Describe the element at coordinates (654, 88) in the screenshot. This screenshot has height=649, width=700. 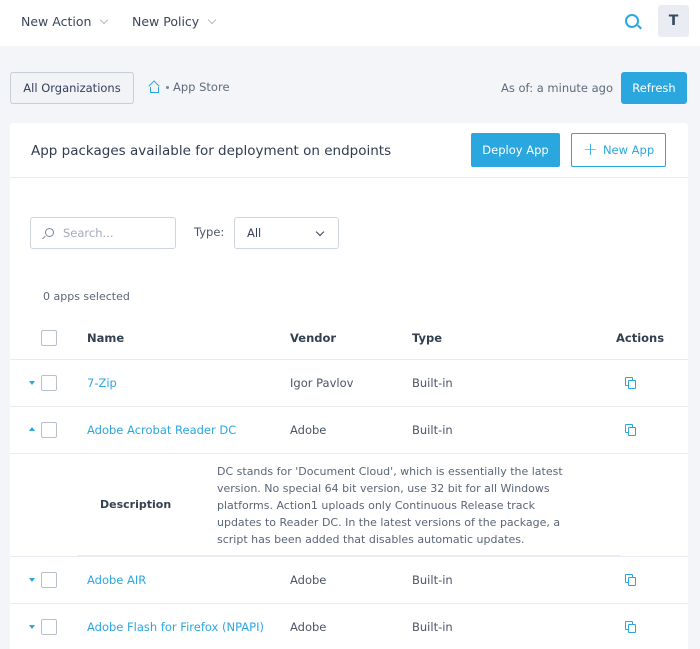
I see `refresh-button: Refresh` at that location.